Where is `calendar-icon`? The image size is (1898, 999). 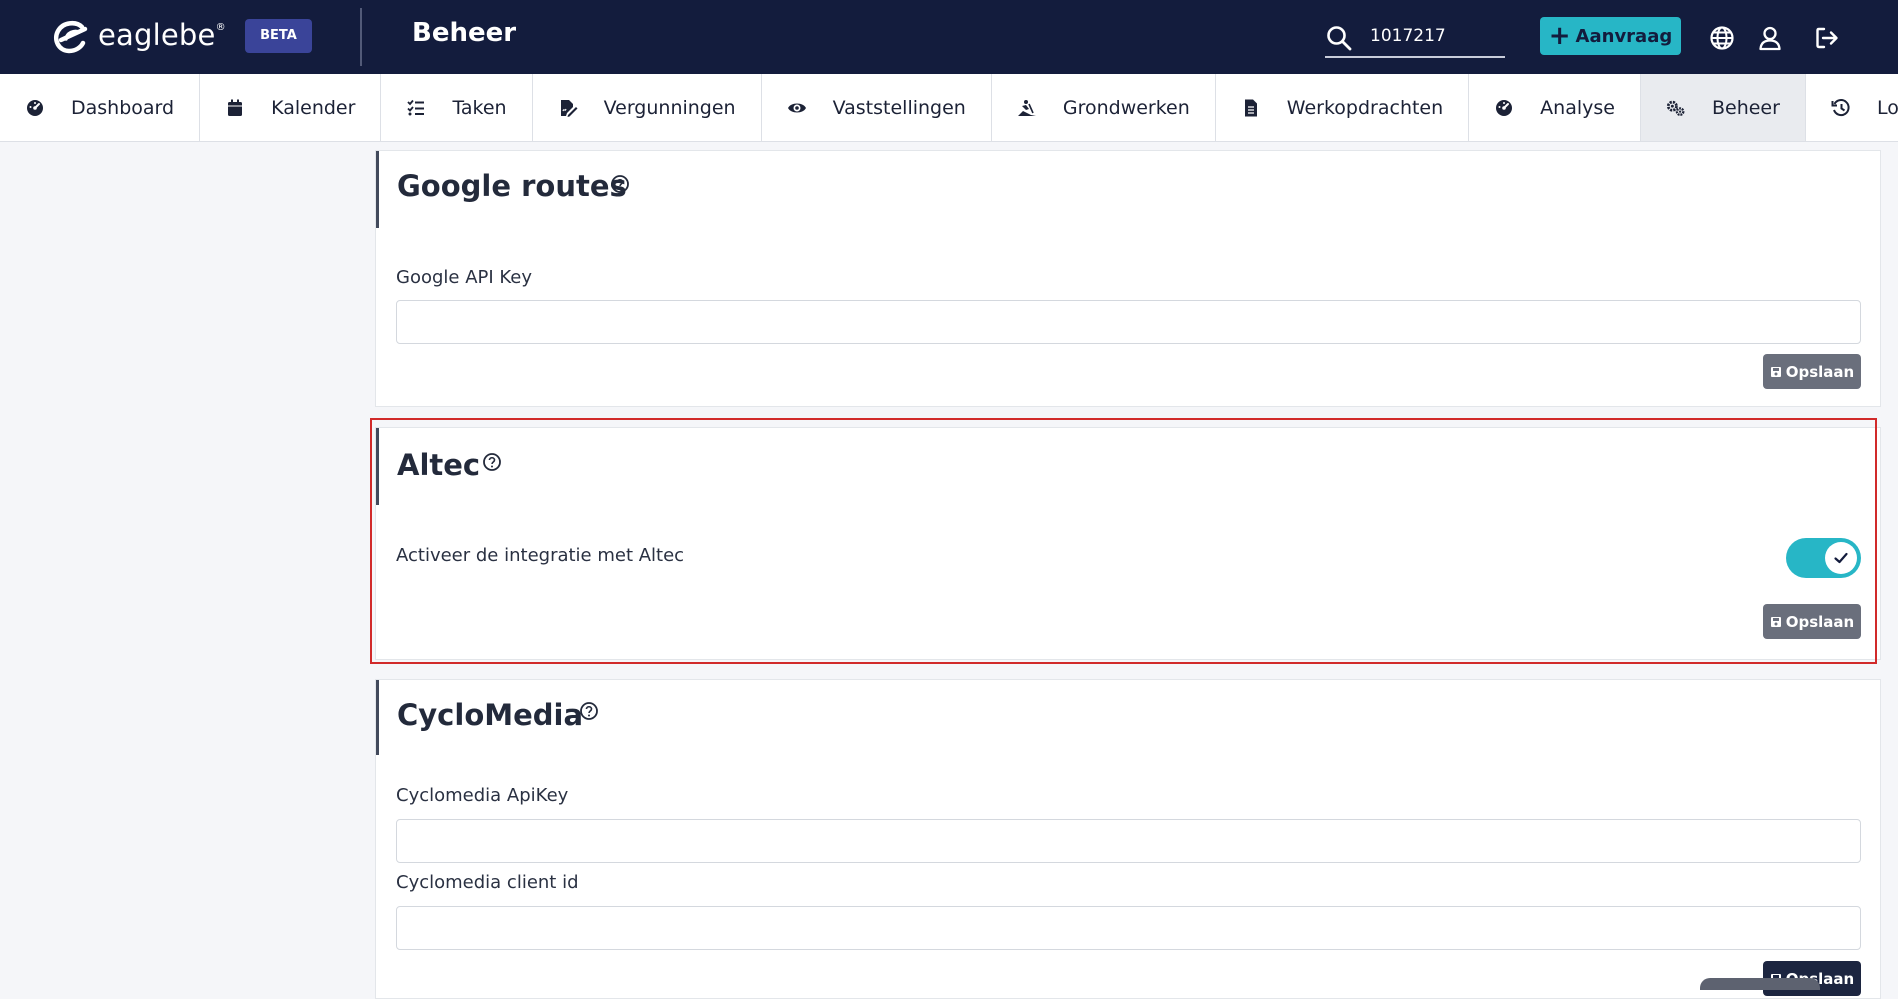 calendar-icon is located at coordinates (235, 107).